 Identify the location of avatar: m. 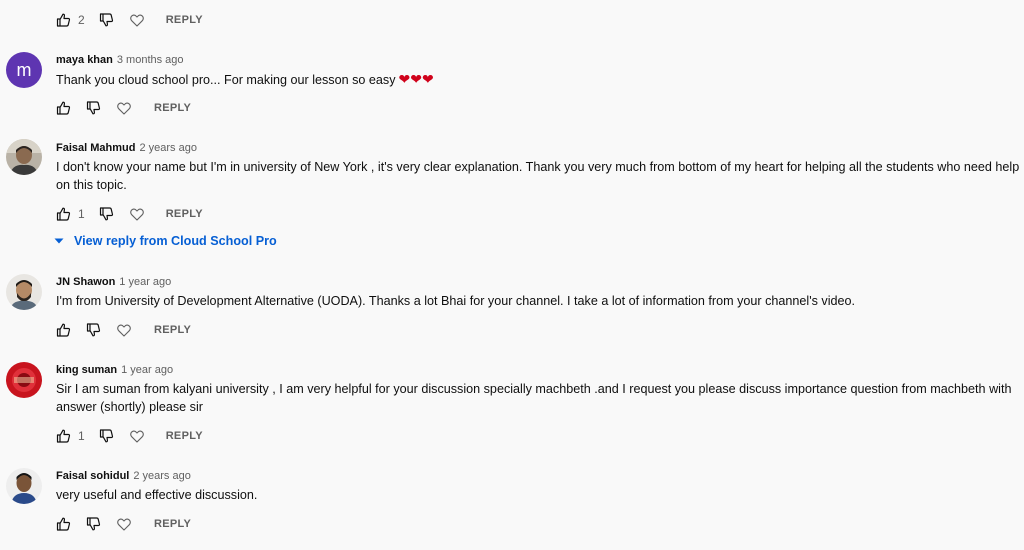
(24, 70).